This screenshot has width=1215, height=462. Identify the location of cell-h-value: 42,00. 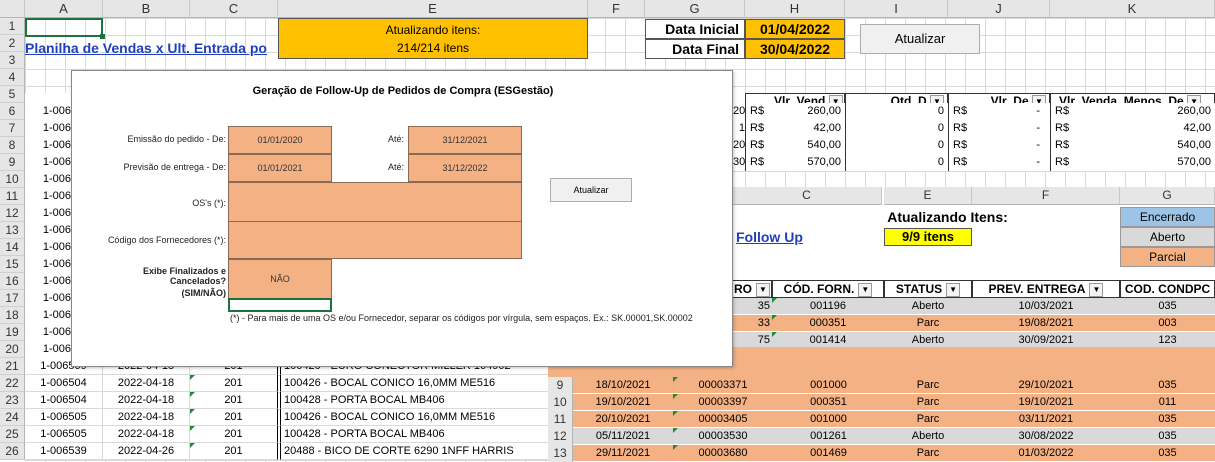
(810, 128).